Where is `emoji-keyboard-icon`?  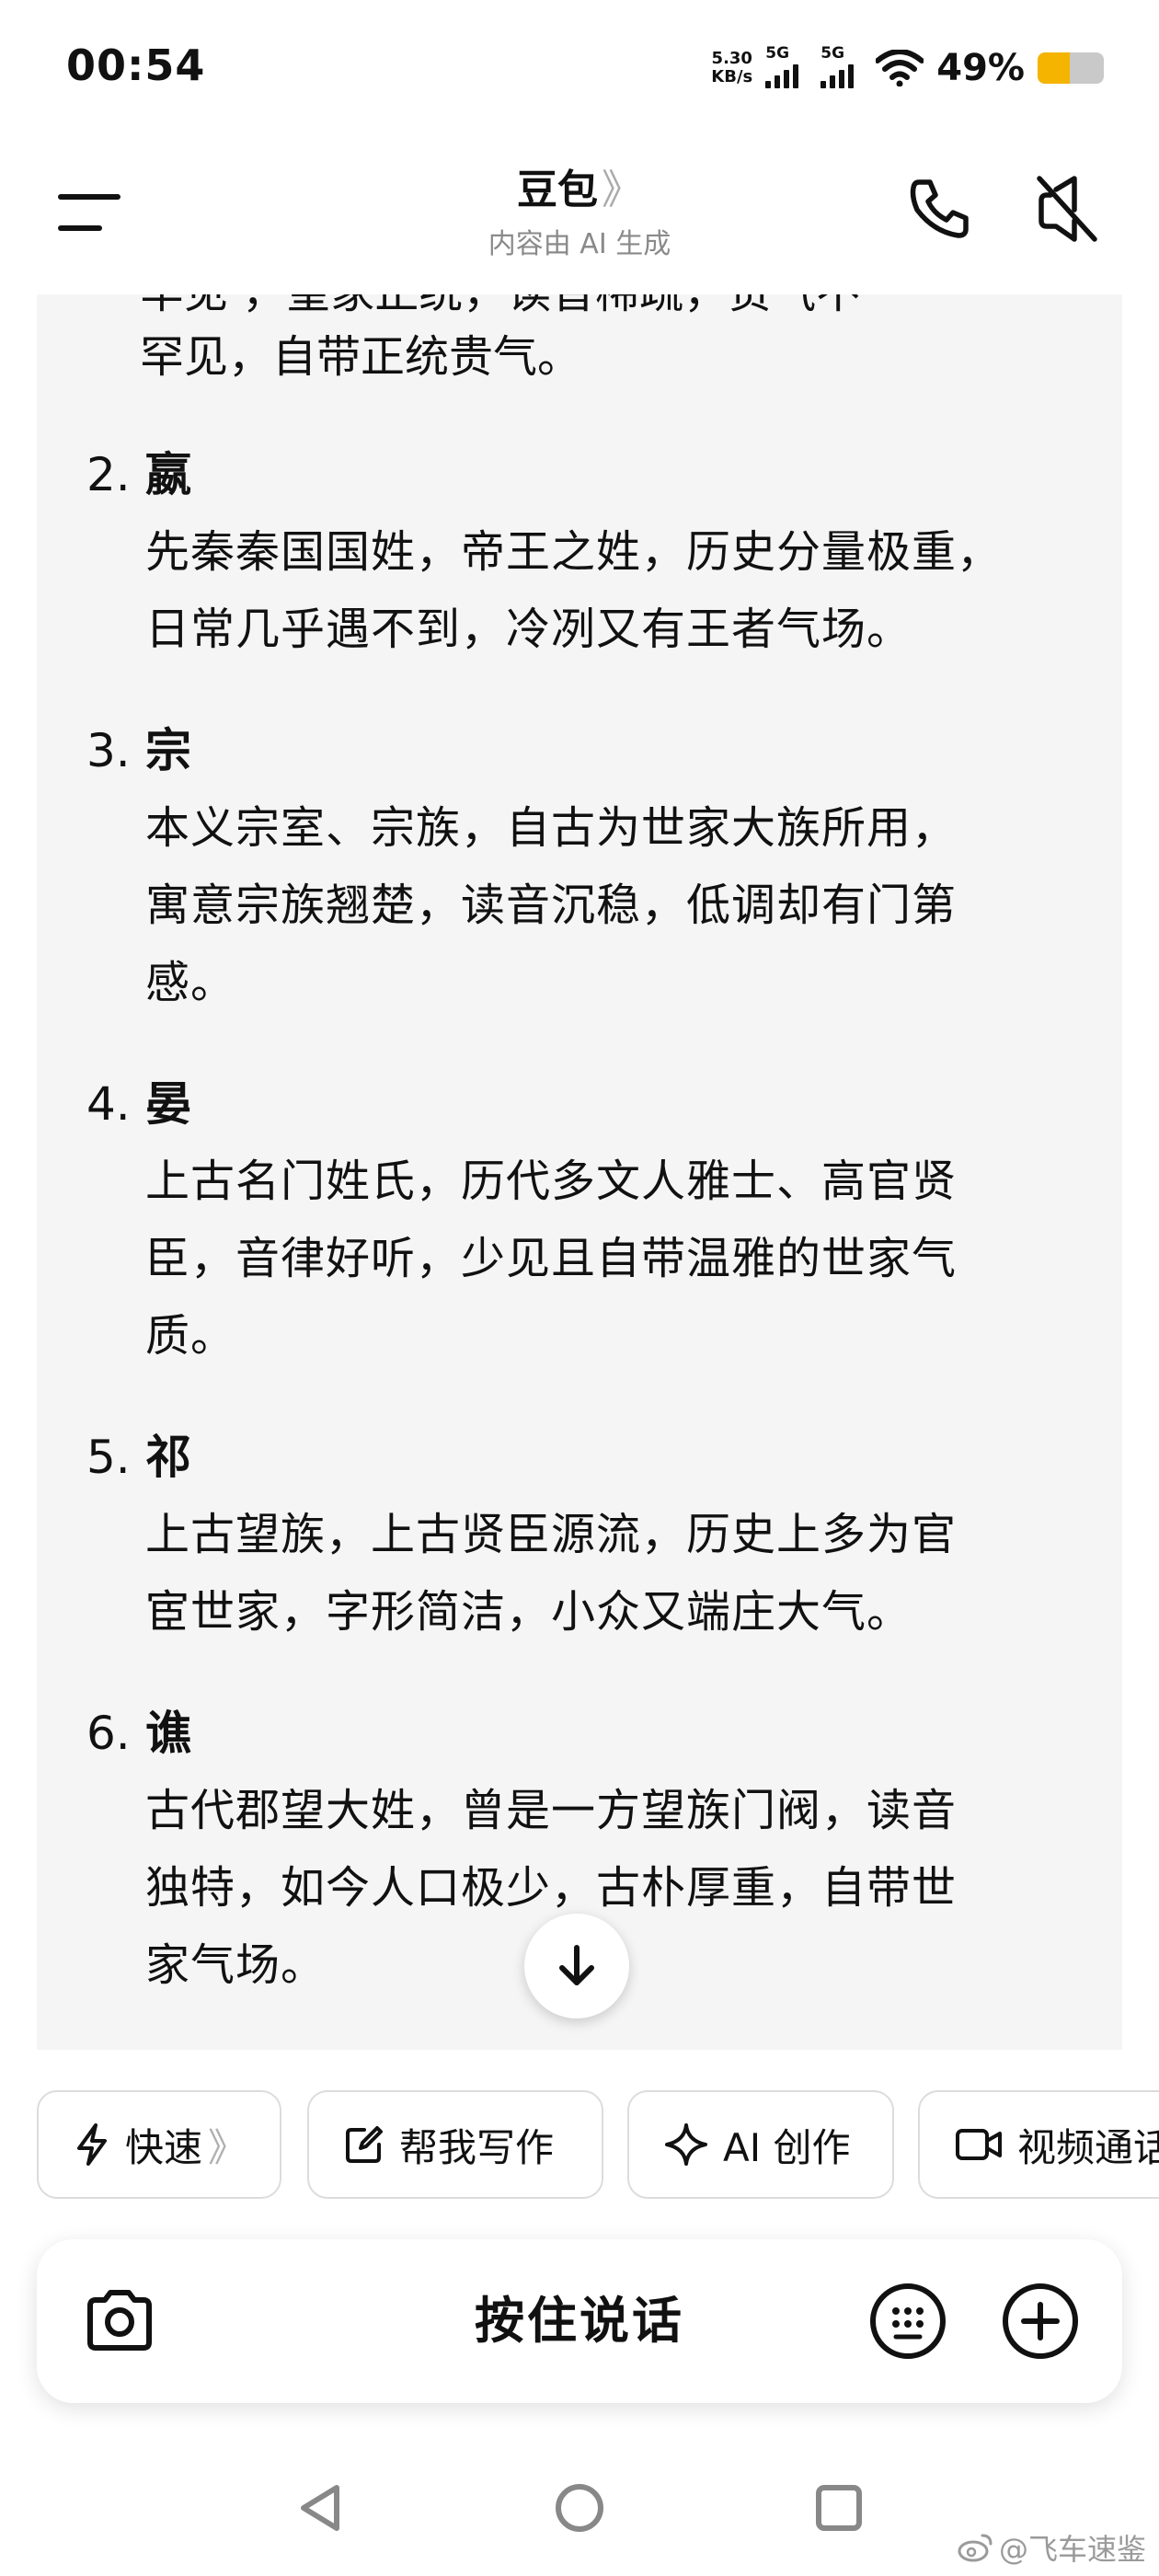
emoji-keyboard-icon is located at coordinates (907, 2321).